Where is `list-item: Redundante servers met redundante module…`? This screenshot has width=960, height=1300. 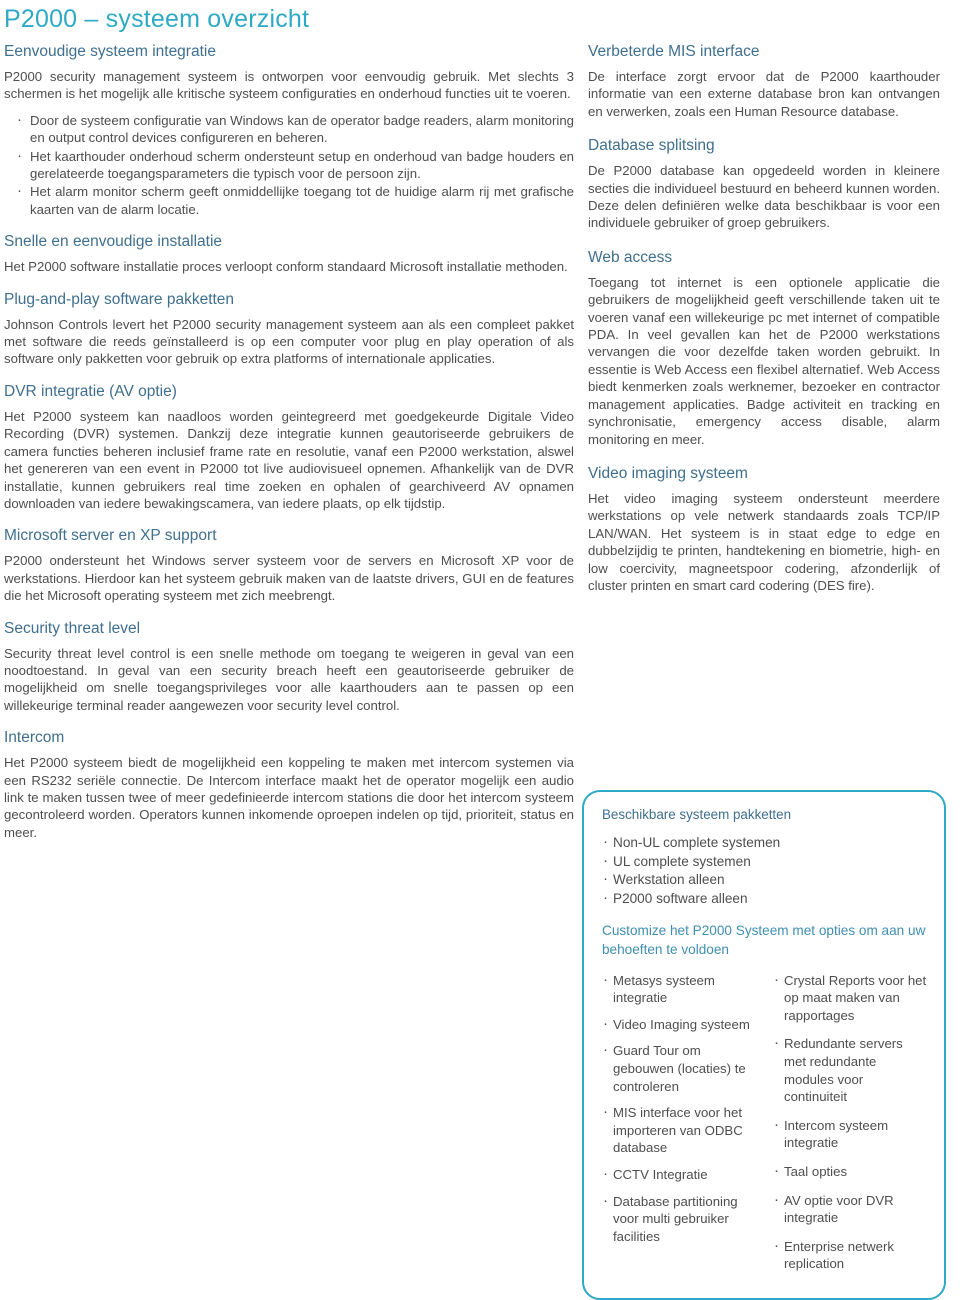 list-item: Redundante servers met redundante module… is located at coordinates (850, 1069).